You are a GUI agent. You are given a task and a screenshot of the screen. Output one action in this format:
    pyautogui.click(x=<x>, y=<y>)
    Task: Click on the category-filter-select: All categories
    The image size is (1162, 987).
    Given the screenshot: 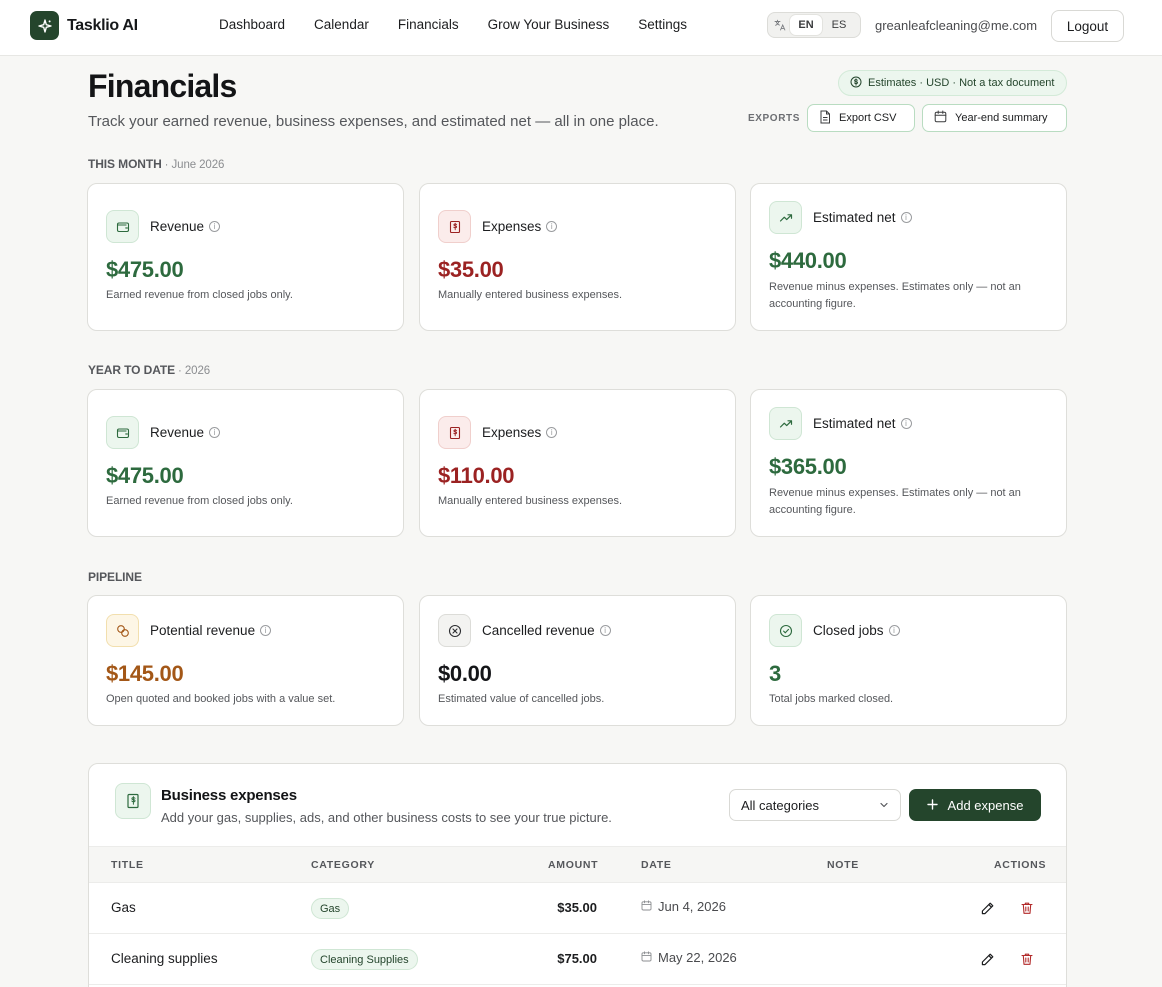 What is the action you would take?
    pyautogui.click(x=815, y=805)
    